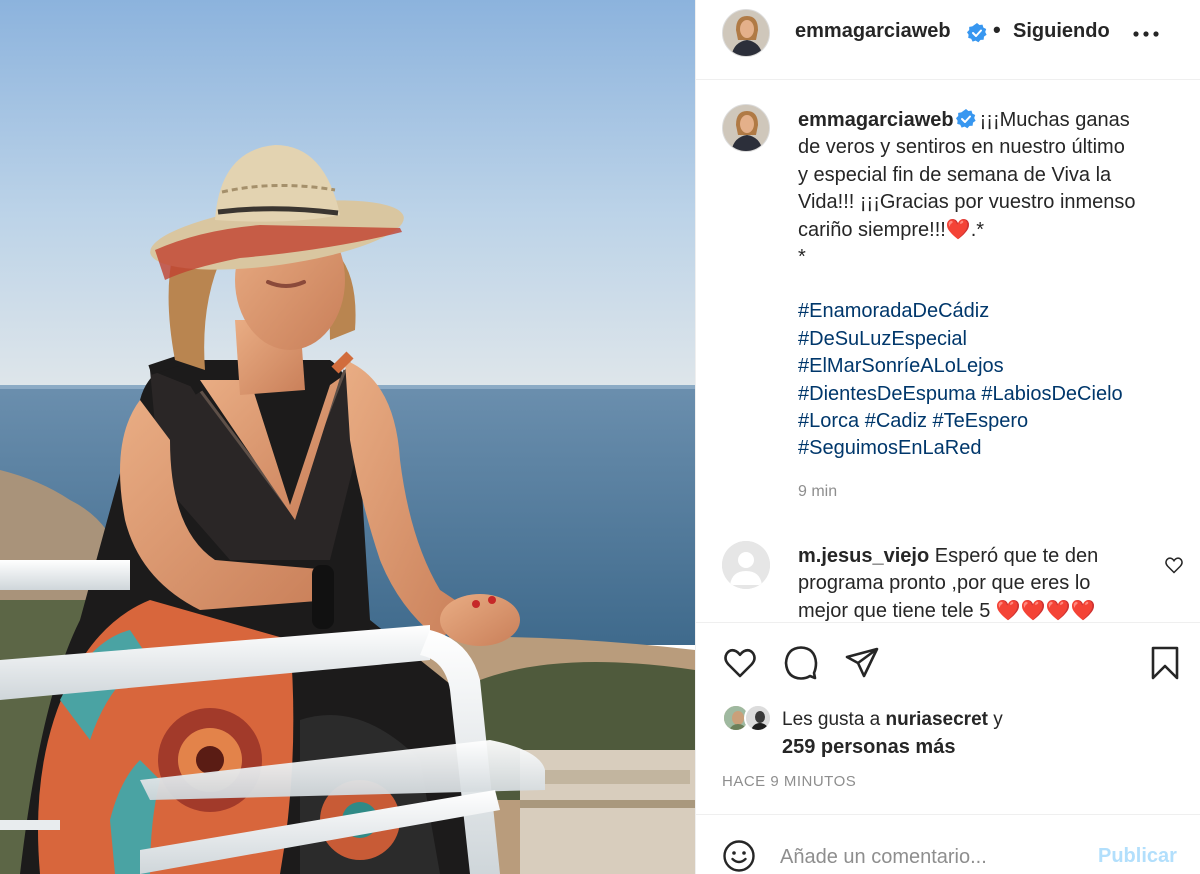 The height and width of the screenshot is (874, 1200). I want to click on author-avatar, so click(746, 33).